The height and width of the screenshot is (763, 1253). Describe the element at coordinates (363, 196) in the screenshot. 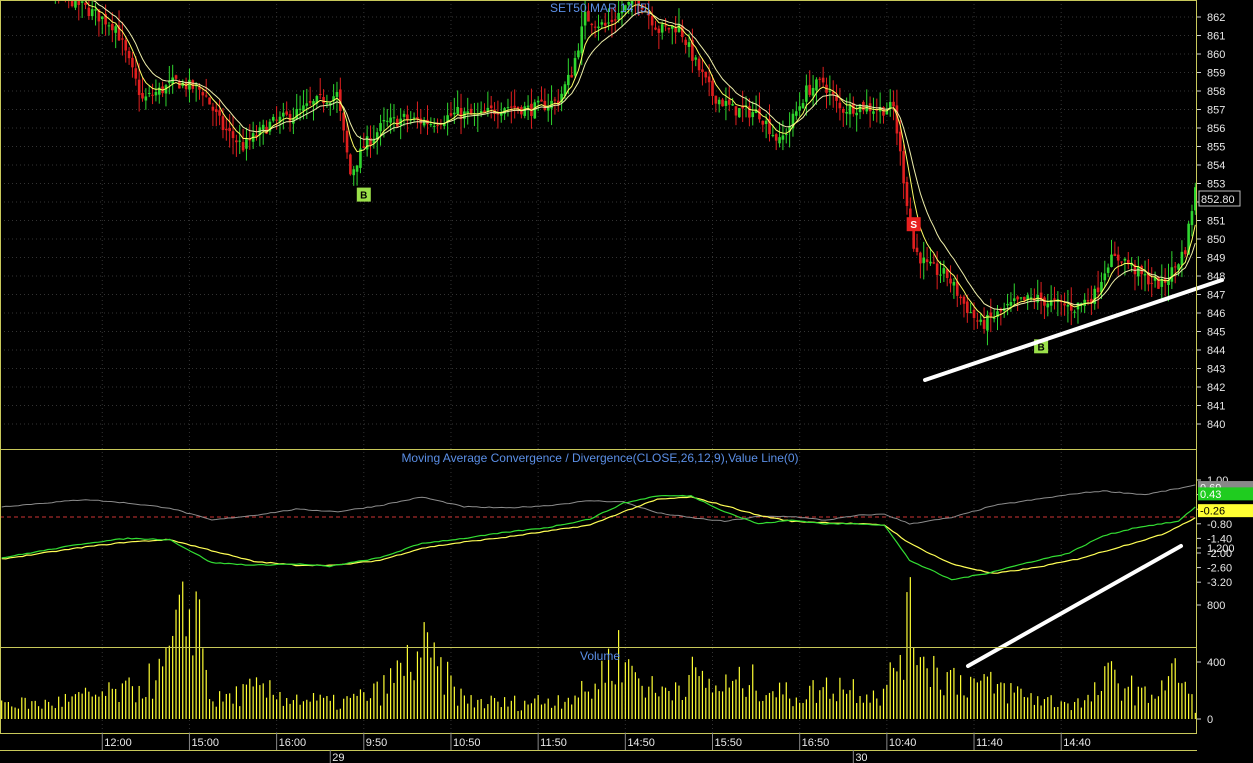

I see `signal-label-0: B` at that location.